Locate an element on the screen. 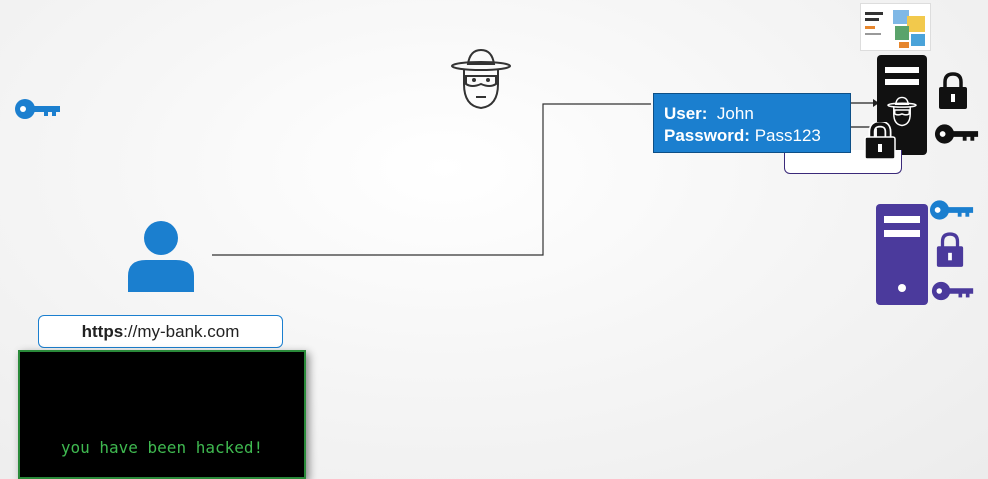 The width and height of the screenshot is (988, 479). user-label: User: is located at coordinates (686, 113).